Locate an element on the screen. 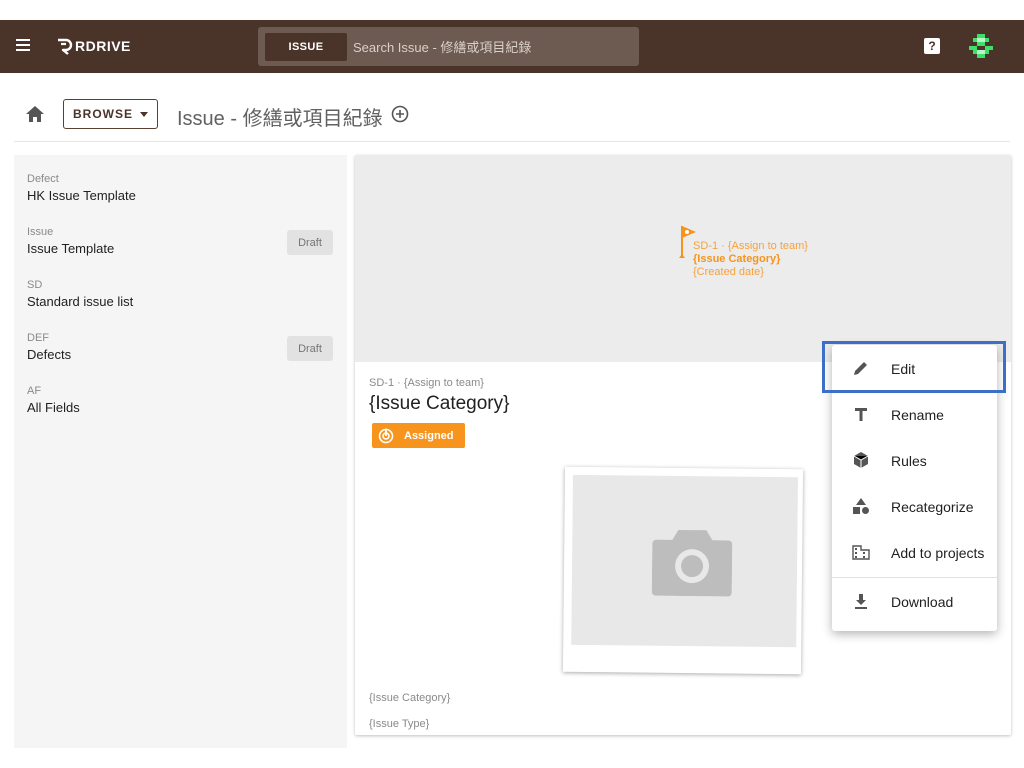 Image resolution: width=1024 pixels, height=768 pixels. template-name: All Fields is located at coordinates (53, 407).